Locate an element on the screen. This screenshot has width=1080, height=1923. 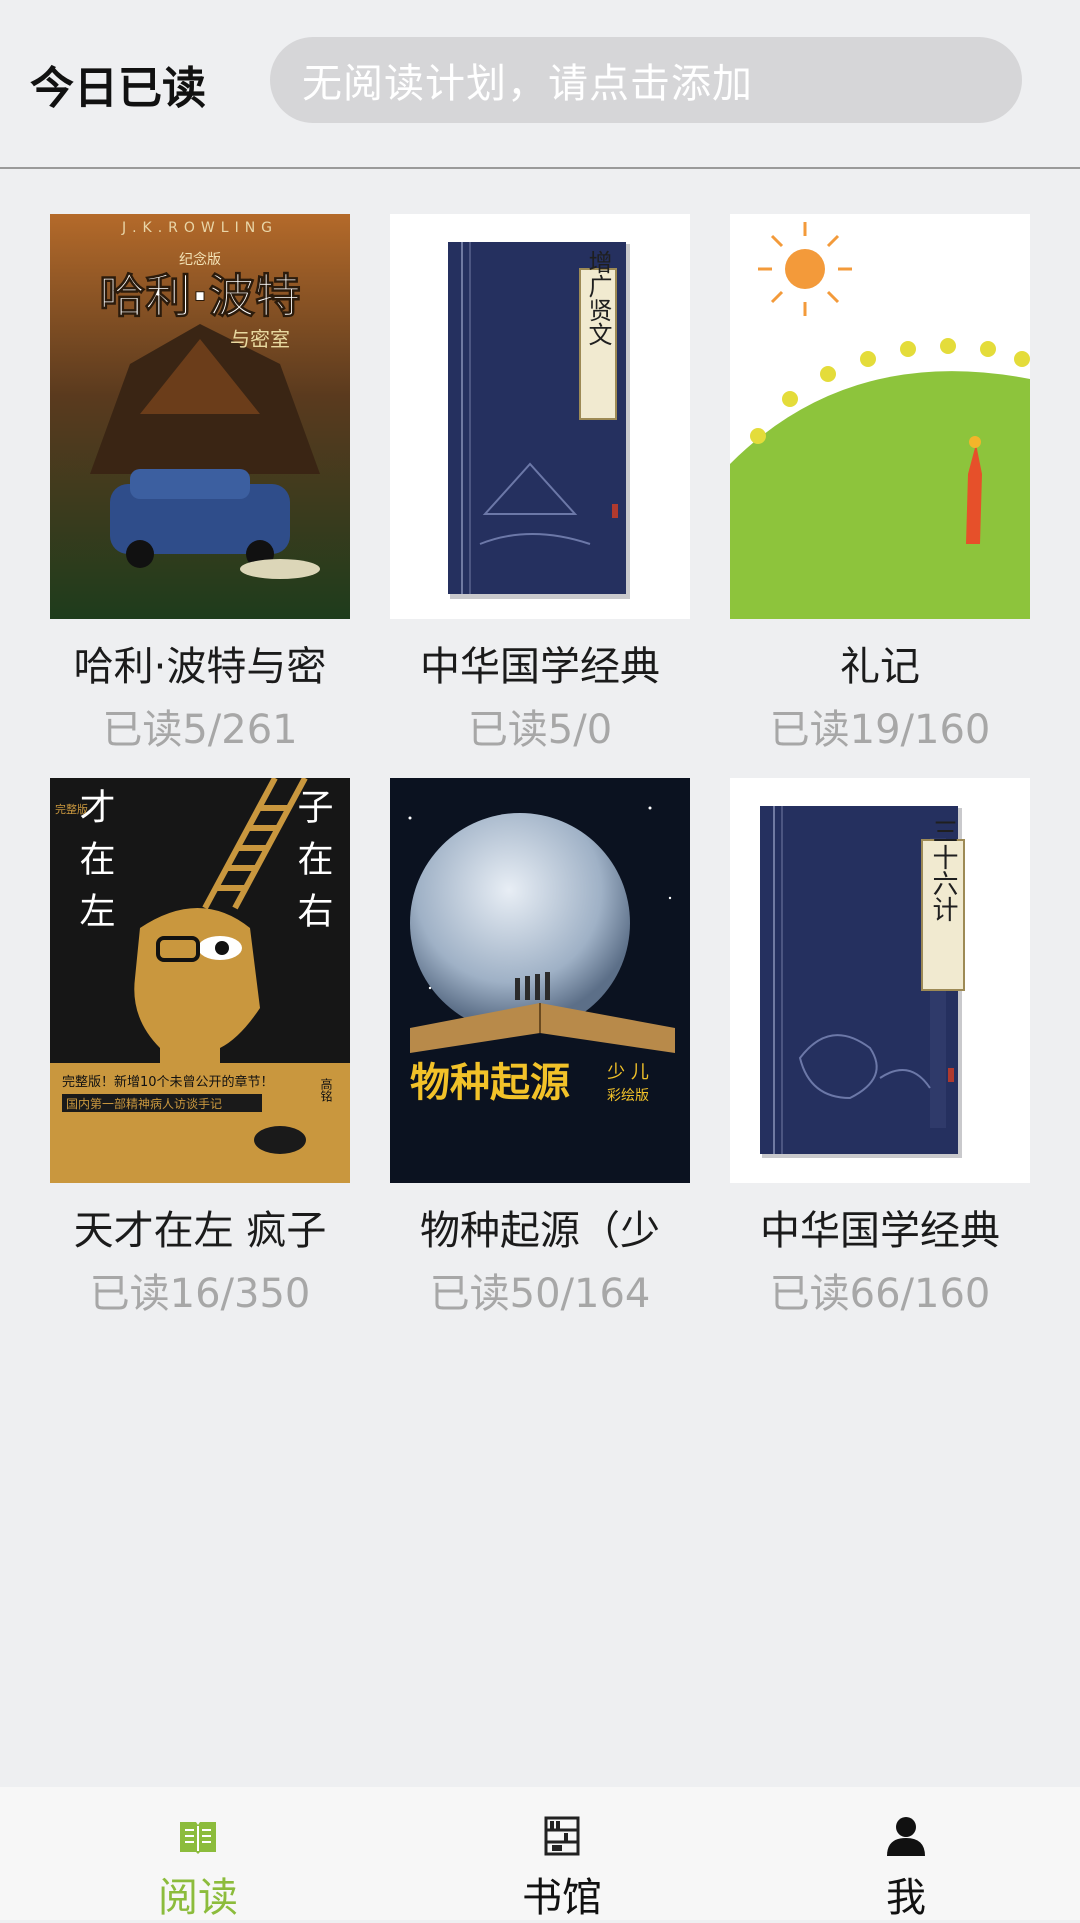
book-progress: 已读5/261 is located at coordinates (200, 730).